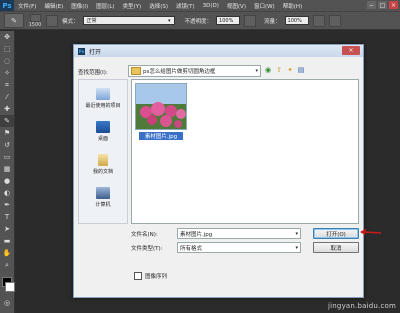 The image size is (400, 313). I want to click on path-select-tool-icon: ➤, so click(7, 229).